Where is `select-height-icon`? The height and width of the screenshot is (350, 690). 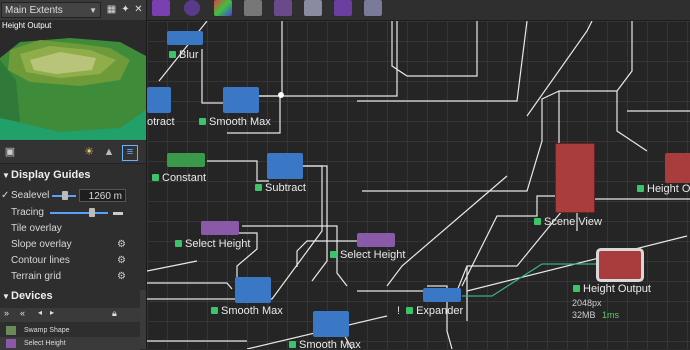
select-height-icon is located at coordinates (11, 343).